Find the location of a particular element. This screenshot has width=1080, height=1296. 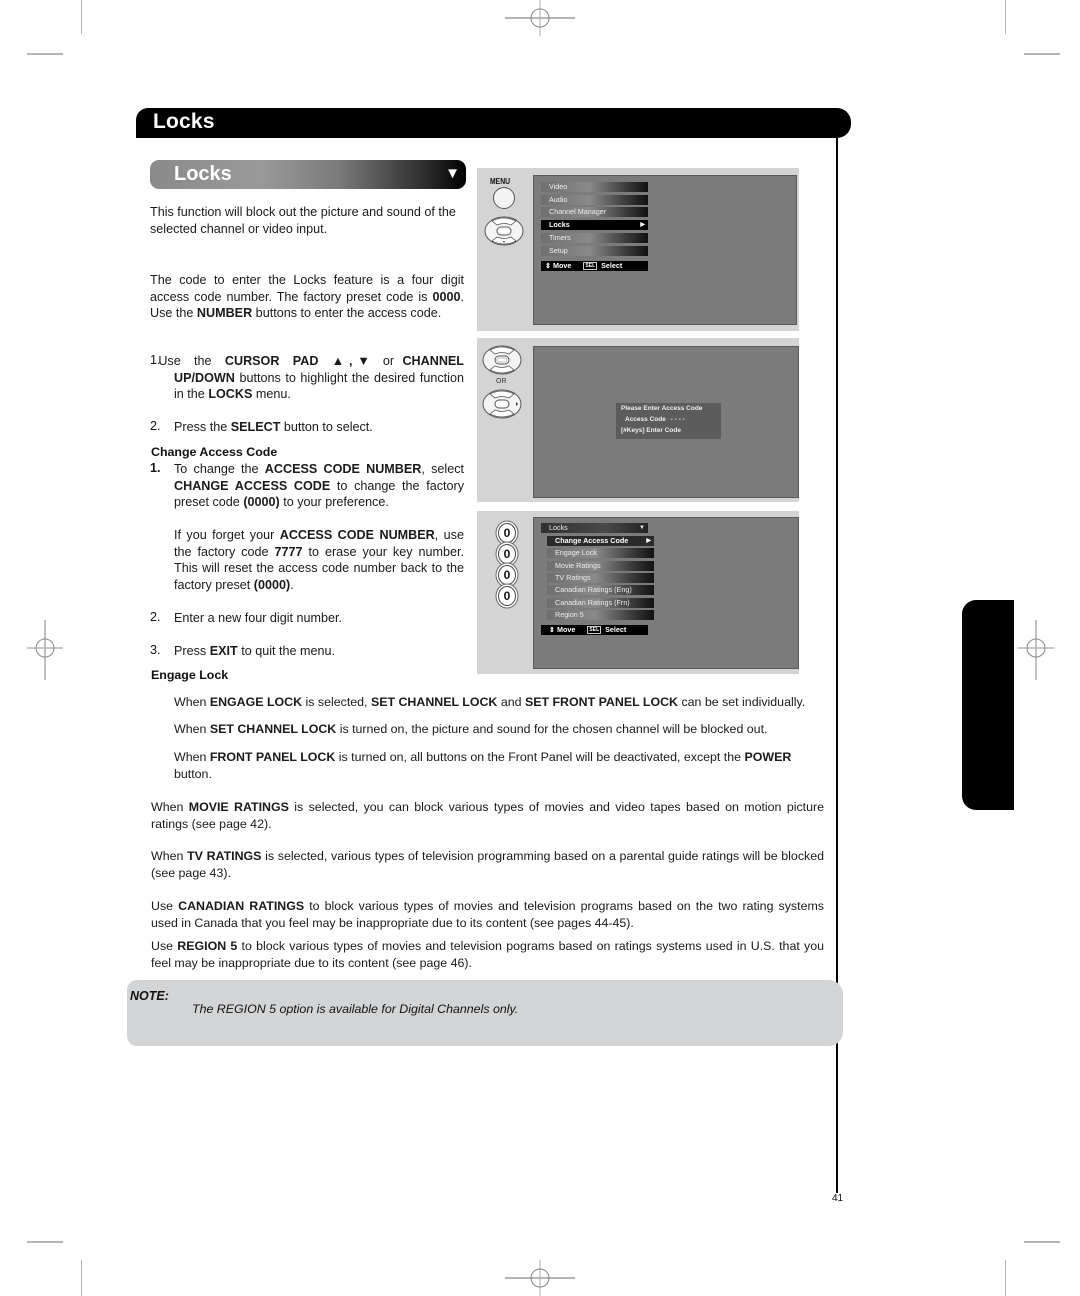

bold-term: 7777 is located at coordinates (288, 551).